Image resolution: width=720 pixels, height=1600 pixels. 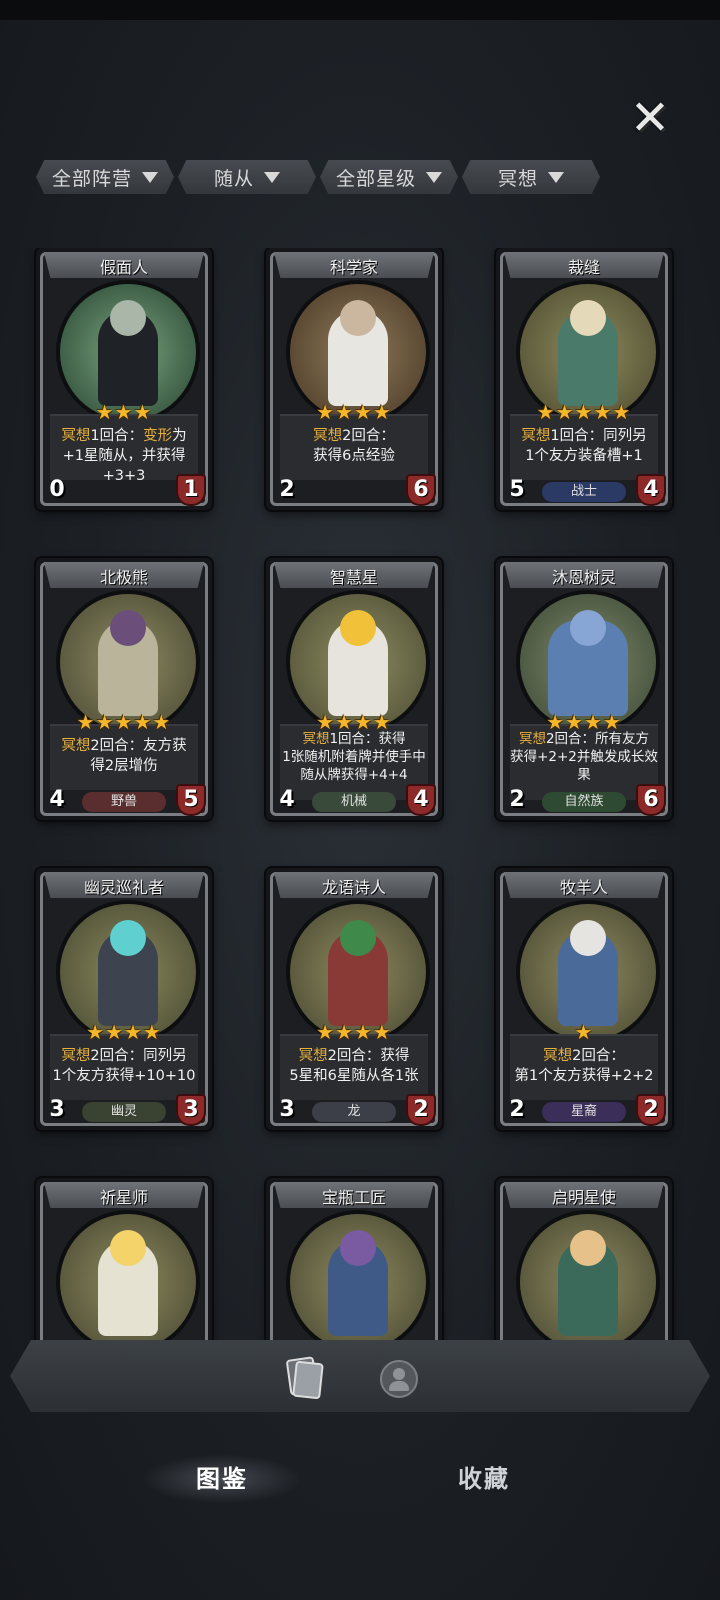 I want to click on card-name: 龙语诗人, so click(x=353, y=887).